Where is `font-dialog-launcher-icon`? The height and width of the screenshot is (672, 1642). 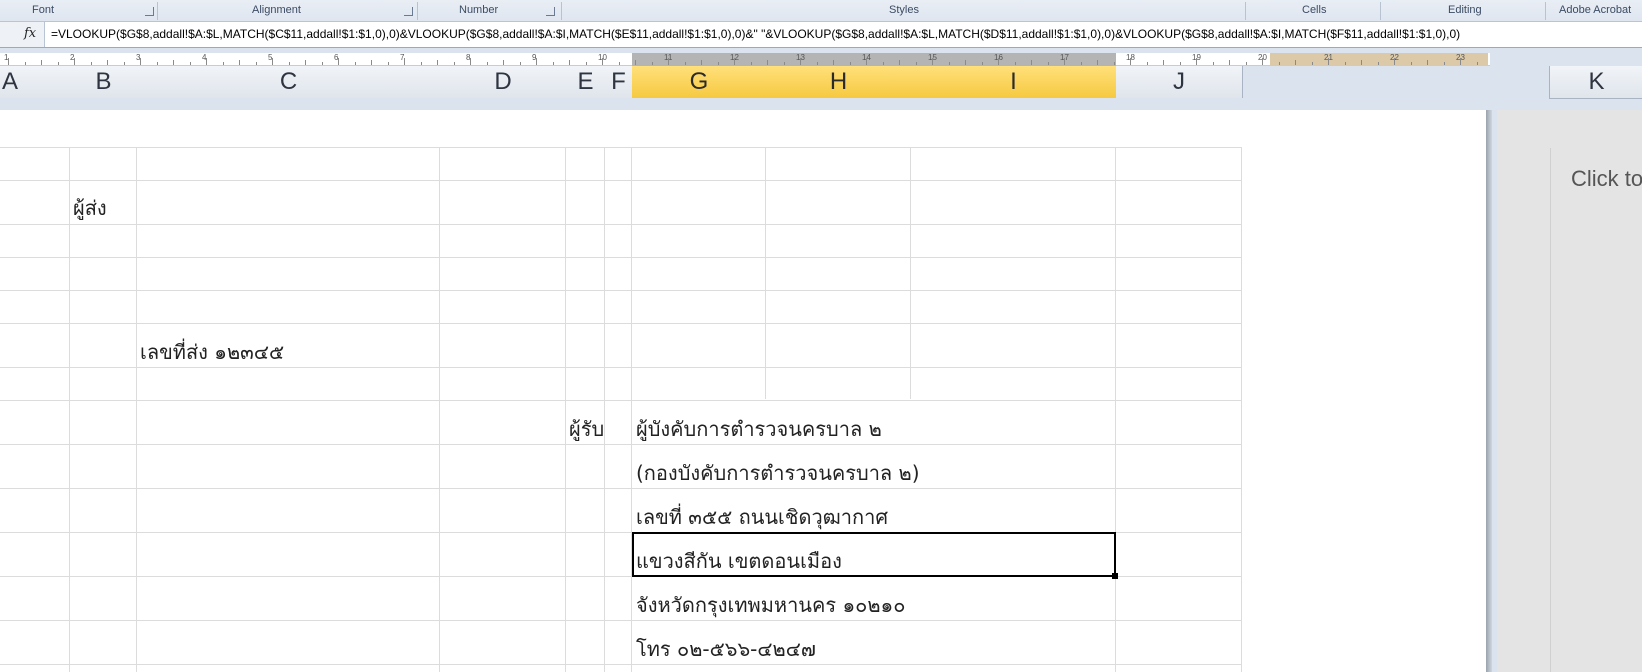
font-dialog-launcher-icon is located at coordinates (149, 11).